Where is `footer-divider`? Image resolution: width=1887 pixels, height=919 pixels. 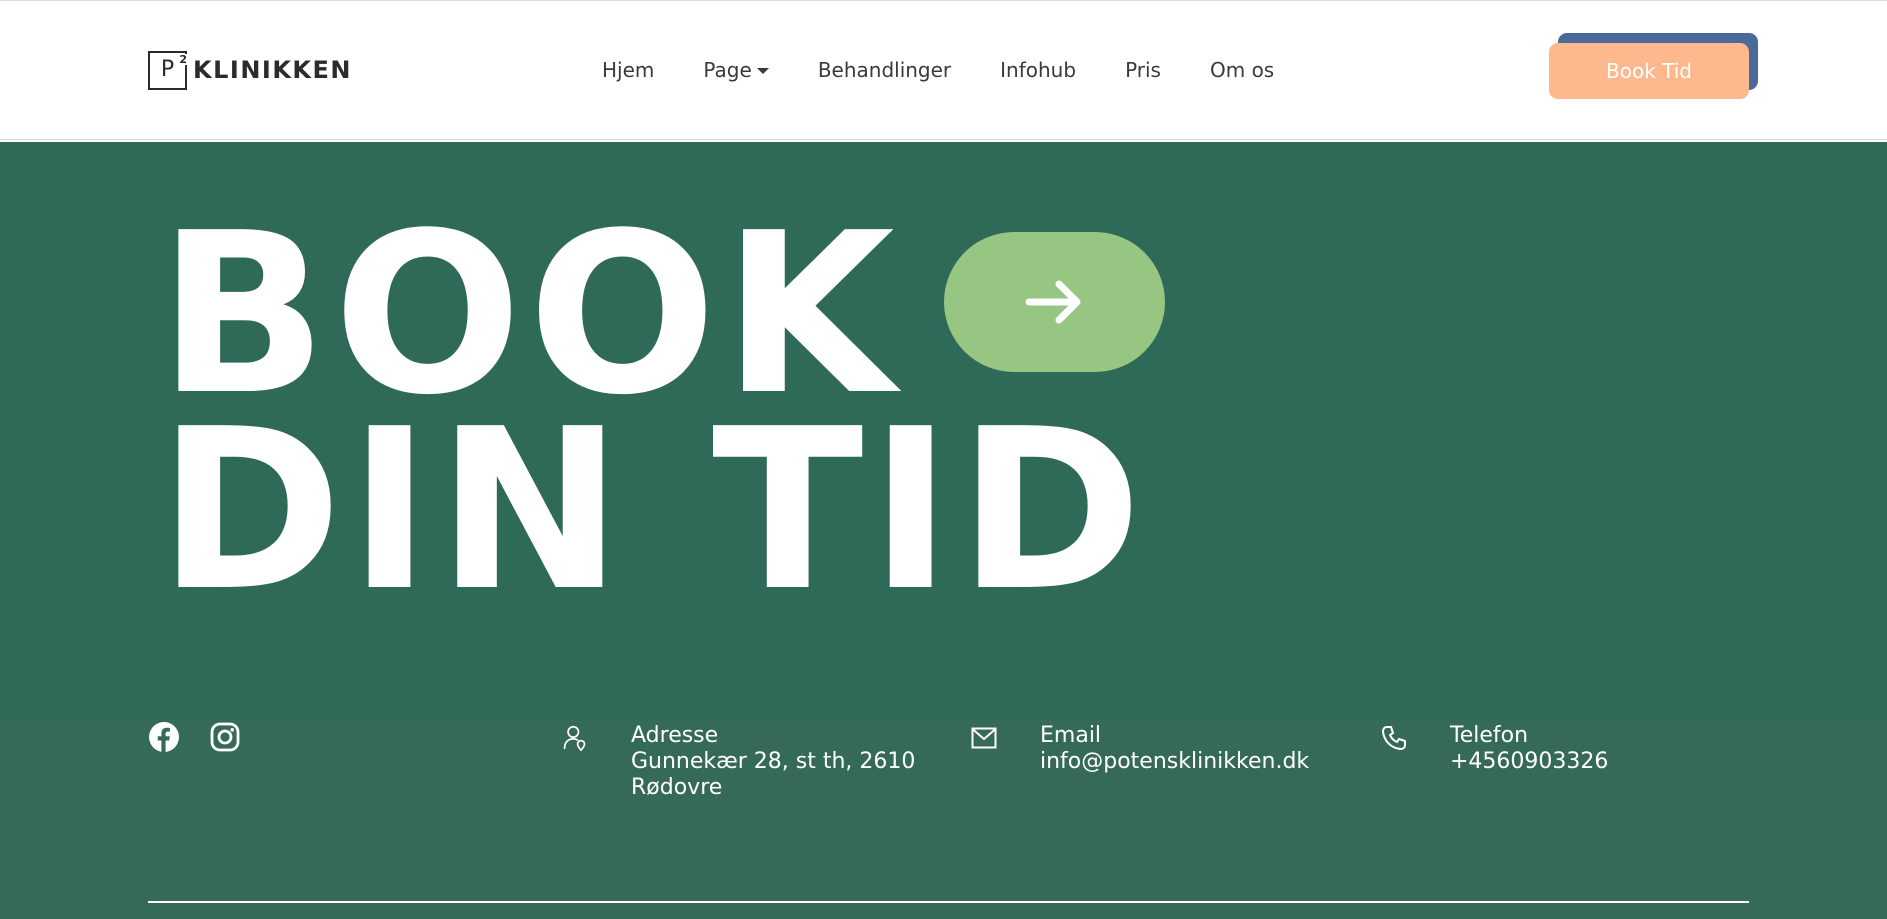
footer-divider is located at coordinates (948, 902).